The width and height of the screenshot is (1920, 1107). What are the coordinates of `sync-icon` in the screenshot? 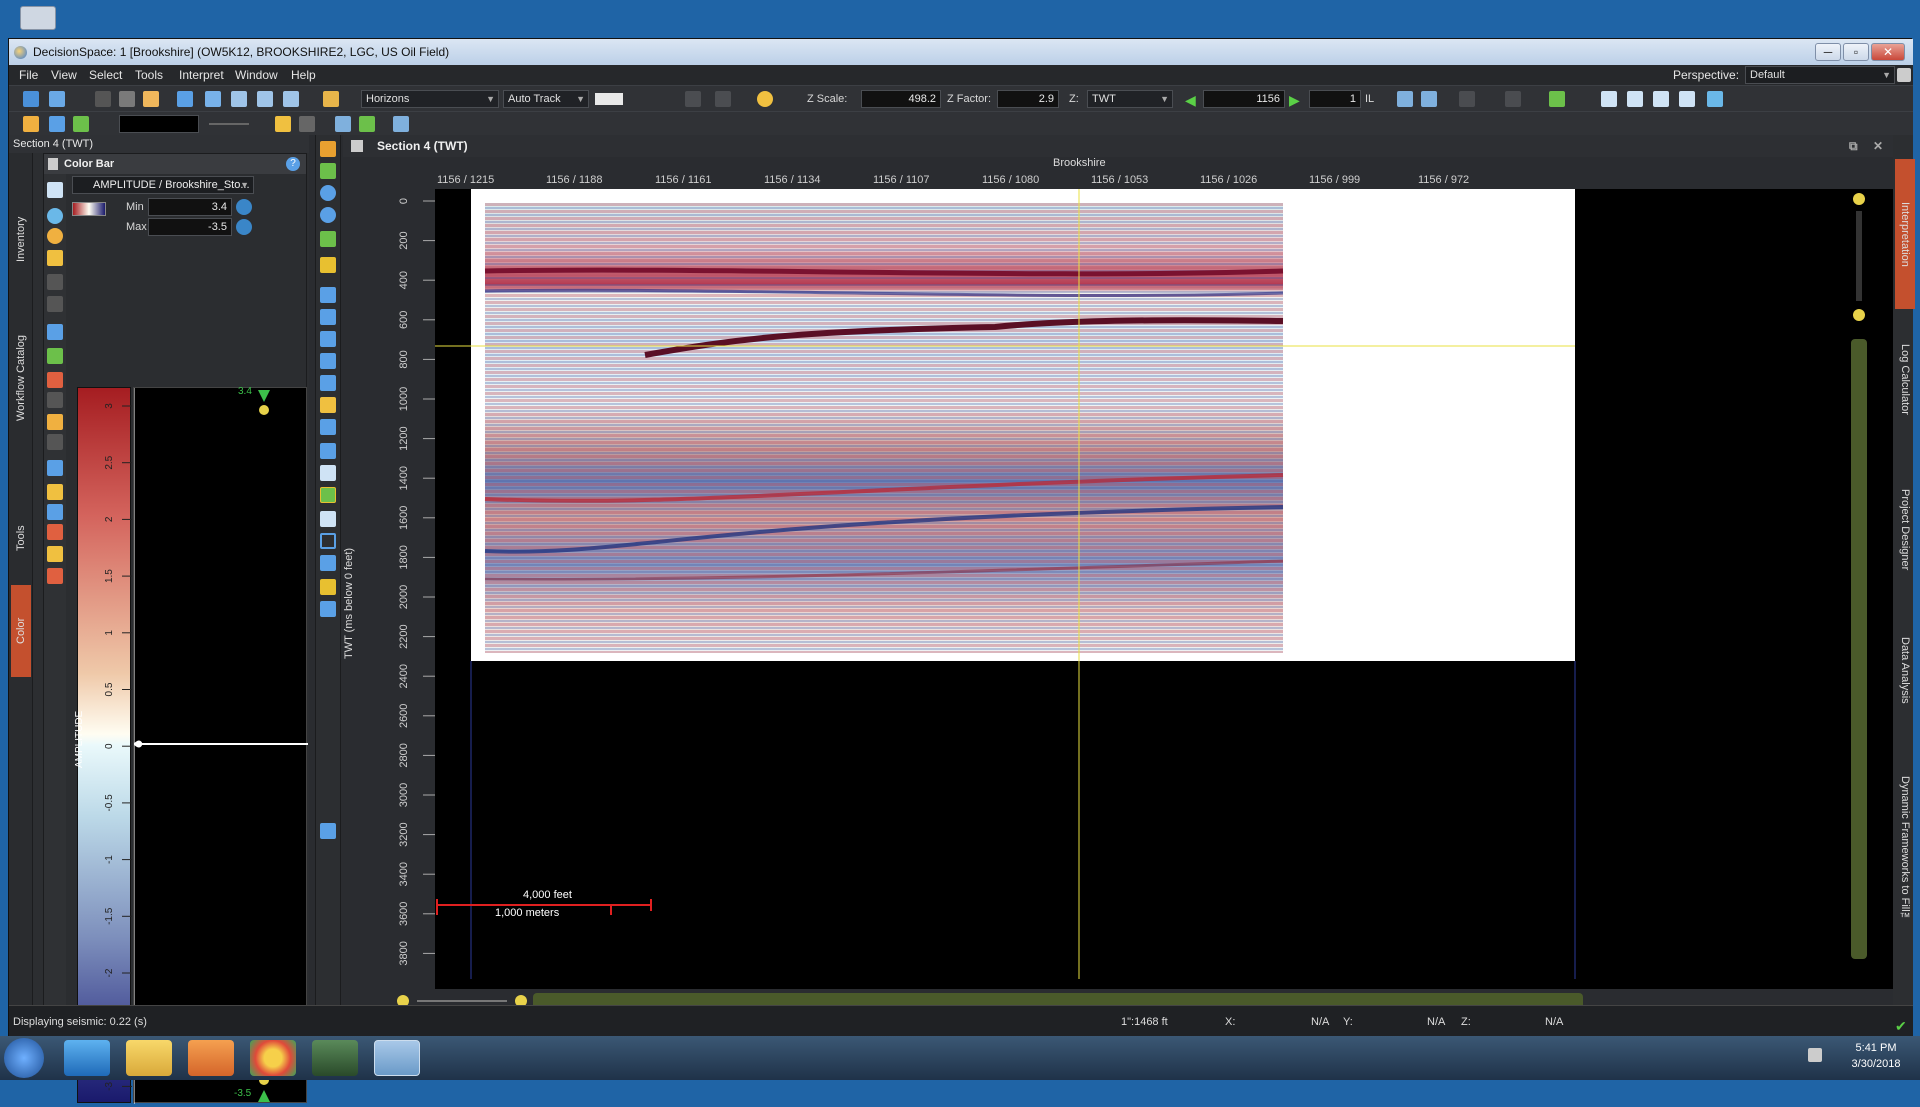 It's located at (1715, 99).